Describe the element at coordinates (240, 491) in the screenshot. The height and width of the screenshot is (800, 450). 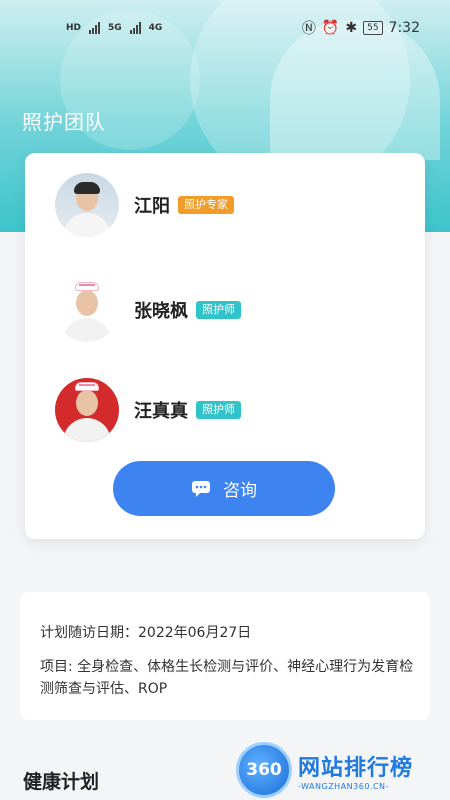
I see `consult-label: 咨询` at that location.